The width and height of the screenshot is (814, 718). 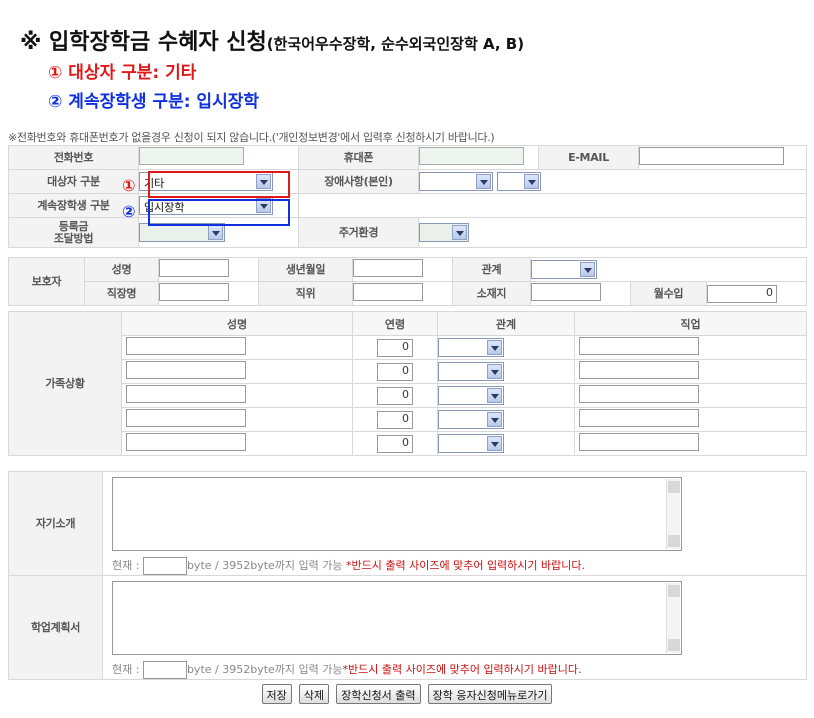 I want to click on guardian-income-label: 월수입, so click(x=668, y=293).